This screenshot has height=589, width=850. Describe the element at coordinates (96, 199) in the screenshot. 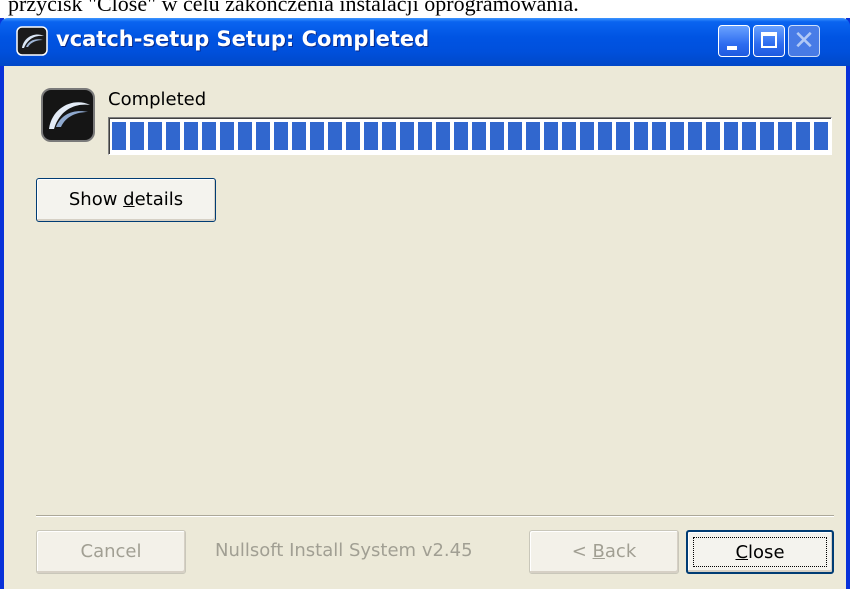

I see `show-details-label-start: Show` at that location.